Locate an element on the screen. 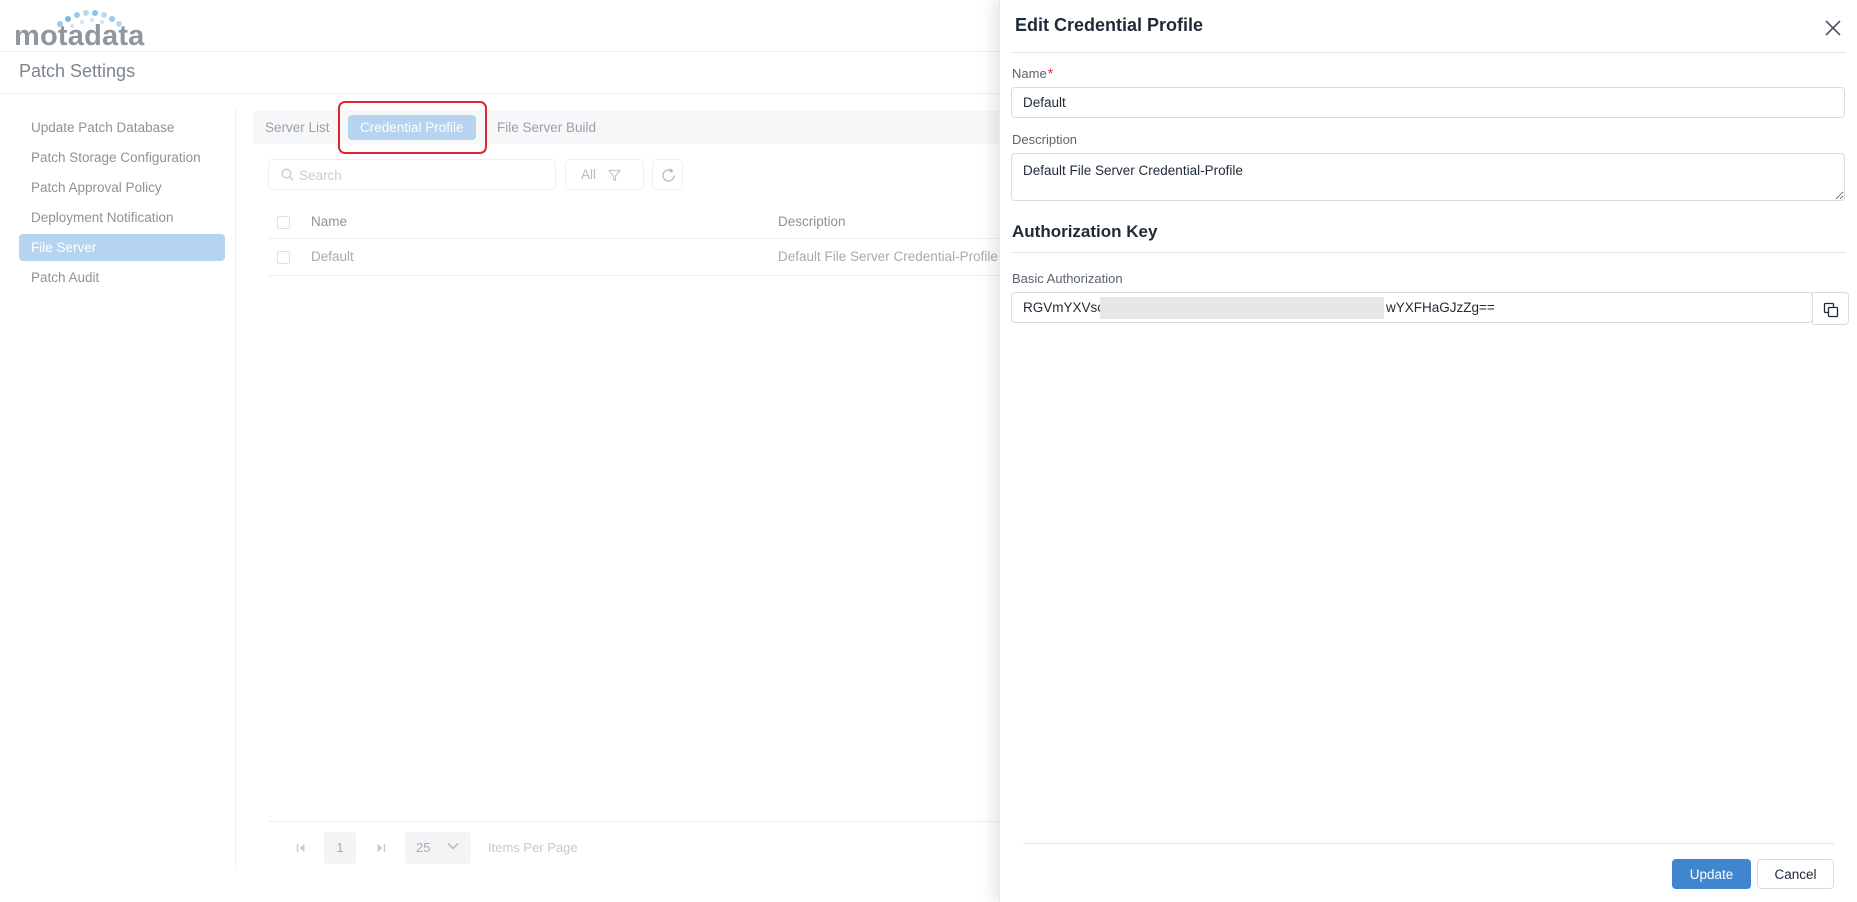 The width and height of the screenshot is (1857, 902). page-size-select: 25 is located at coordinates (438, 848).